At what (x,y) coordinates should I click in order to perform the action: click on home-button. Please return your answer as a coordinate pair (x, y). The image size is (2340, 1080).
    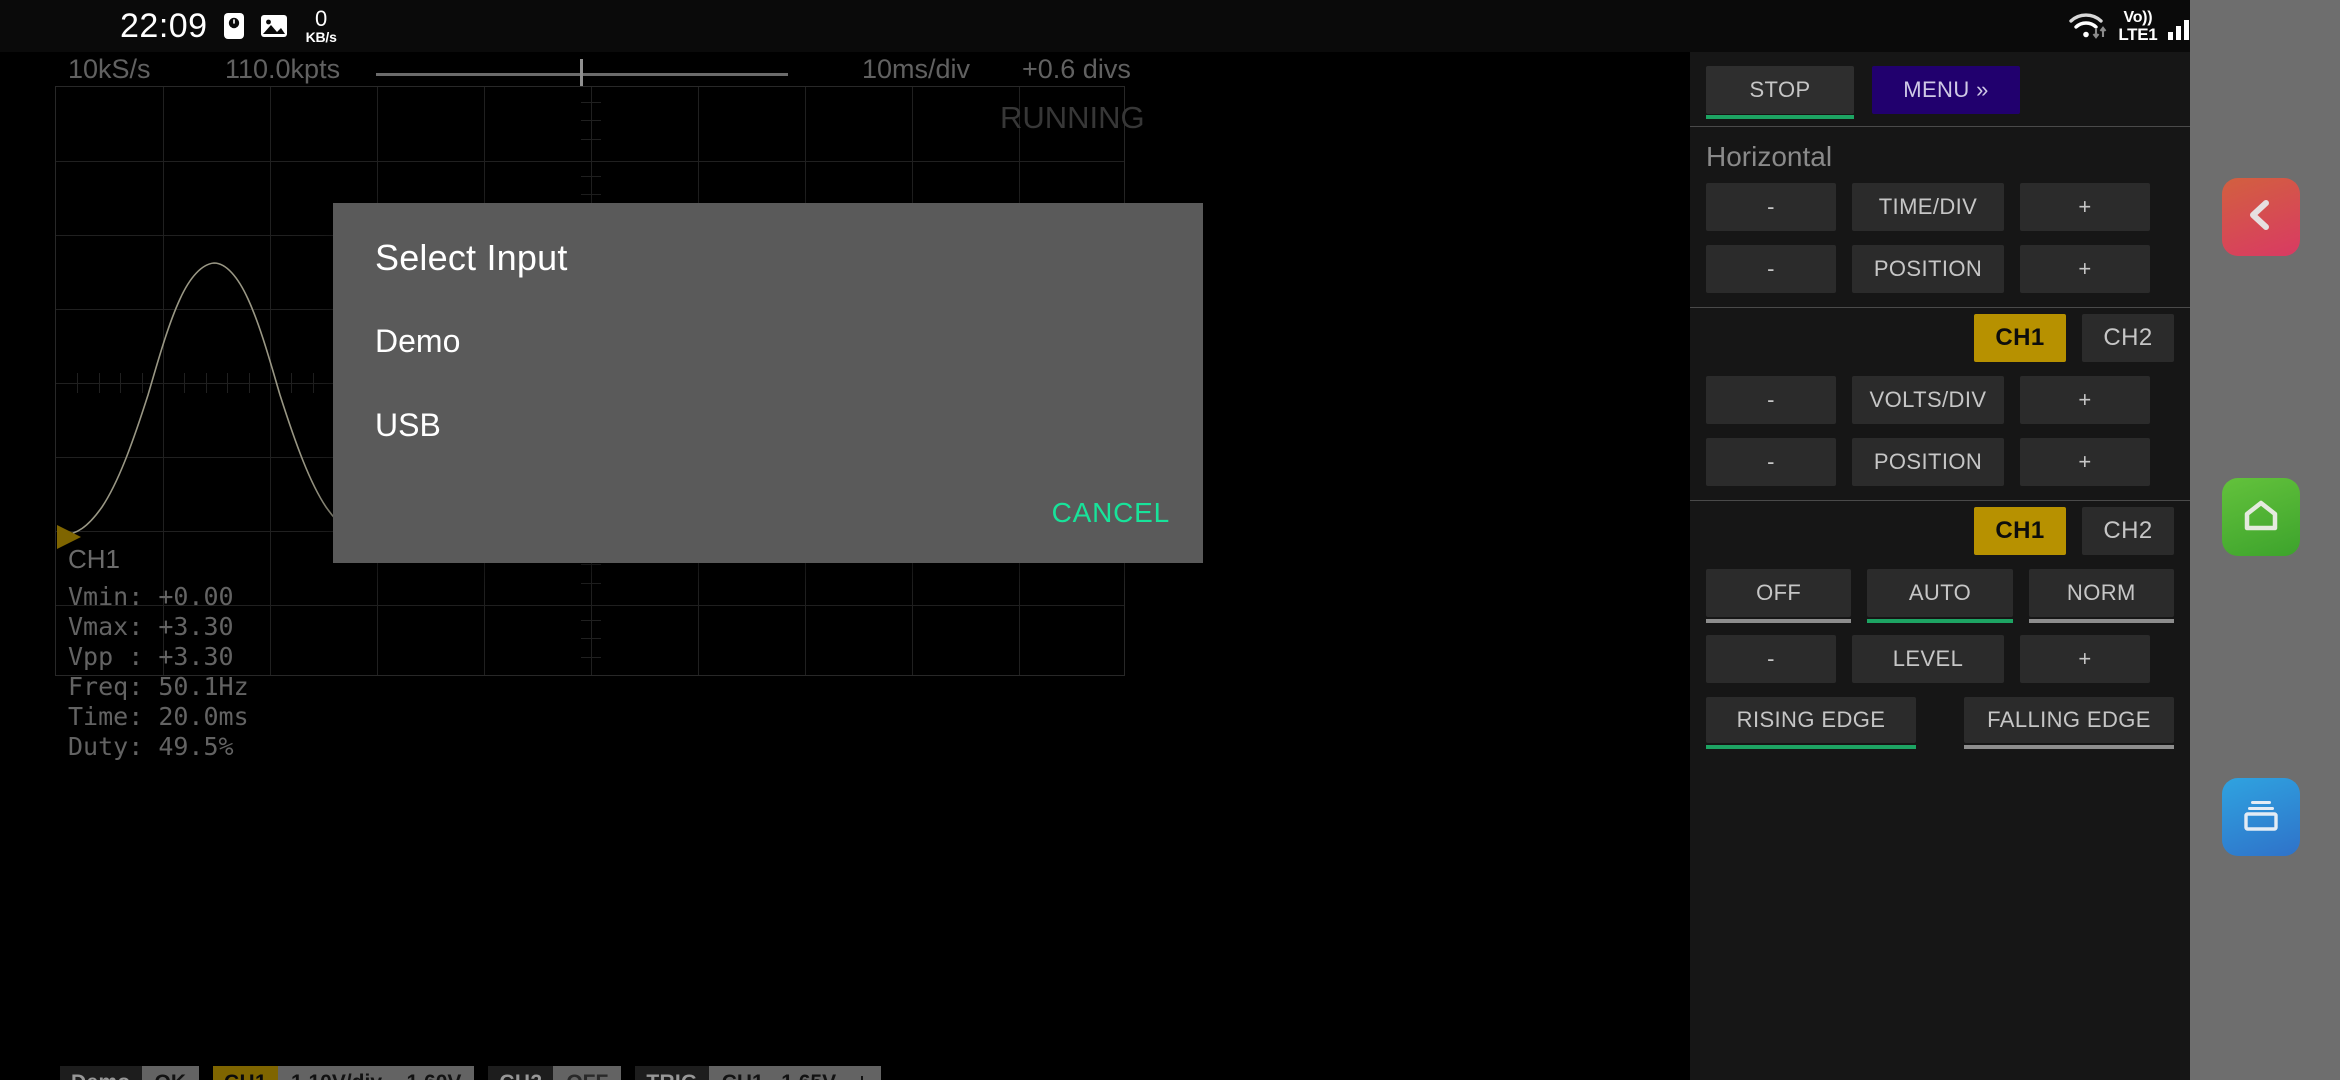
    Looking at the image, I should click on (2261, 517).